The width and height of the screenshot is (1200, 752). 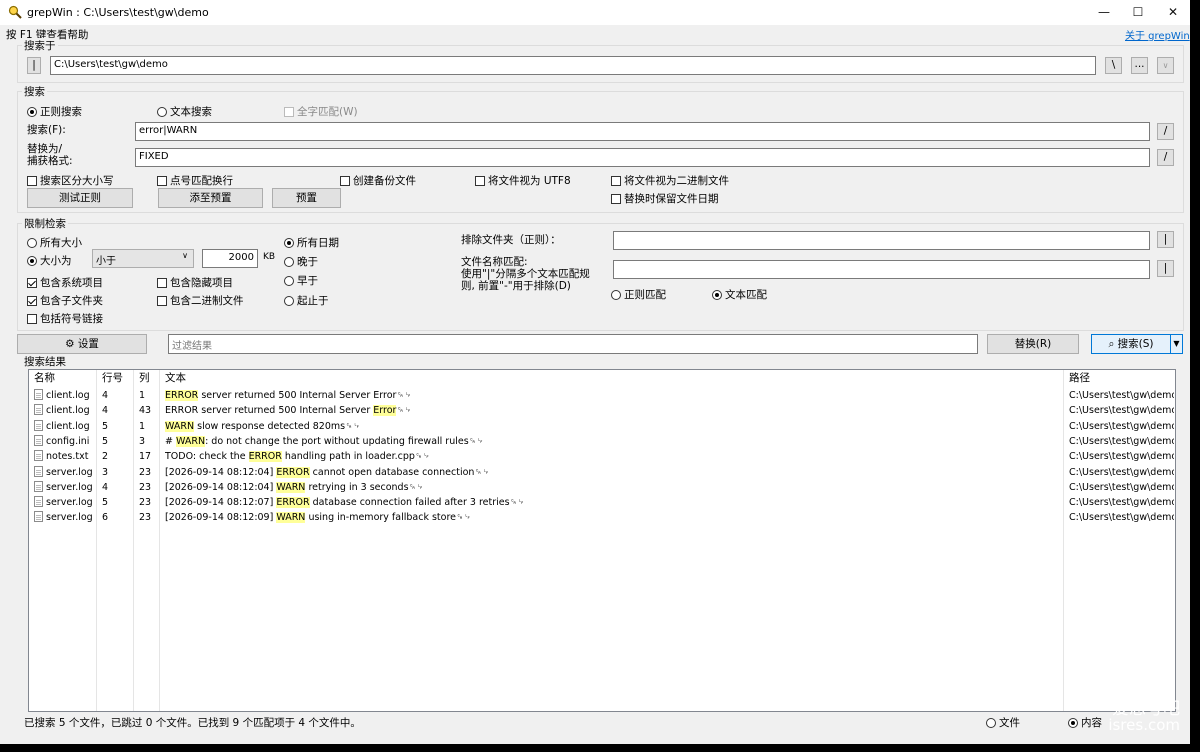 What do you see at coordinates (221, 472) in the screenshot?
I see `text-fragment: [2026-09-14 08:12:04]` at bounding box center [221, 472].